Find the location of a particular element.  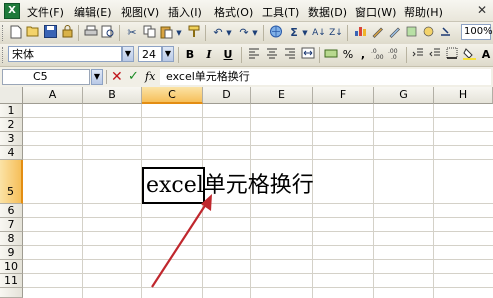

chart-icon is located at coordinates (360, 33).